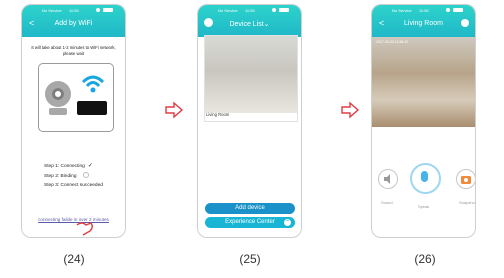 The height and width of the screenshot is (278, 504). What do you see at coordinates (64, 166) in the screenshot?
I see `step-1-label: Step 1: Connecting` at bounding box center [64, 166].